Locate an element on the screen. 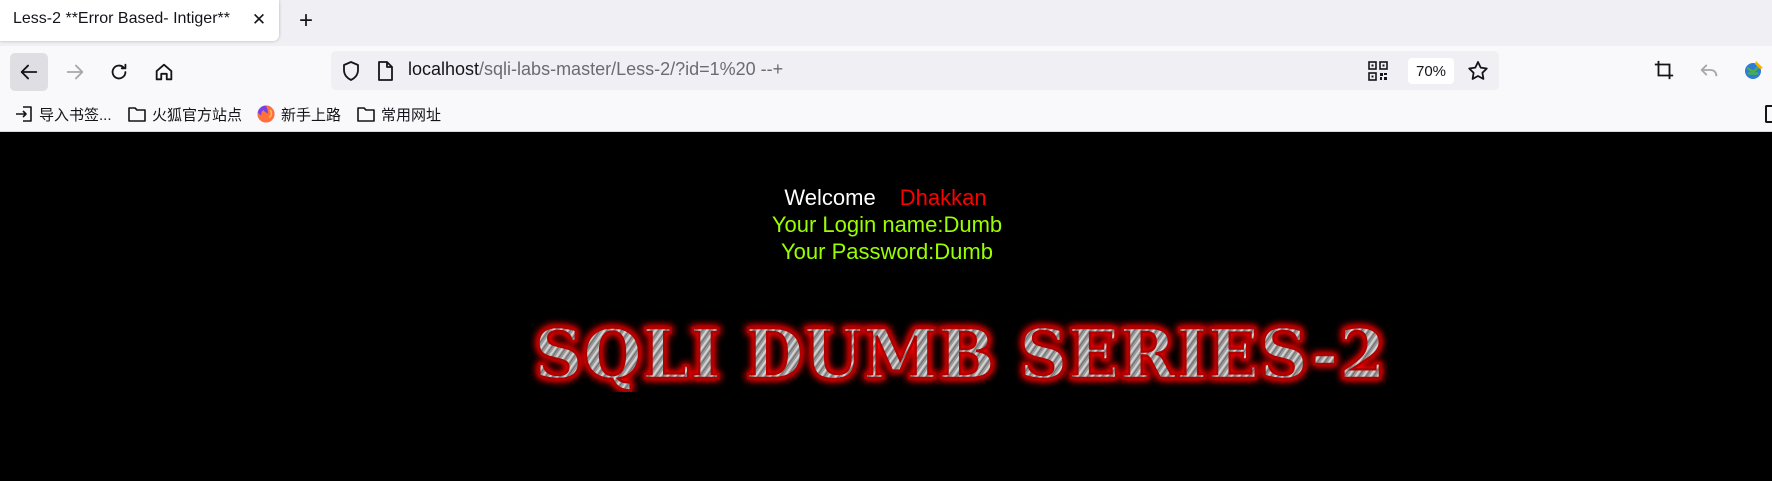  login-name-text: Your Login name:Dumb is located at coordinates (887, 224).